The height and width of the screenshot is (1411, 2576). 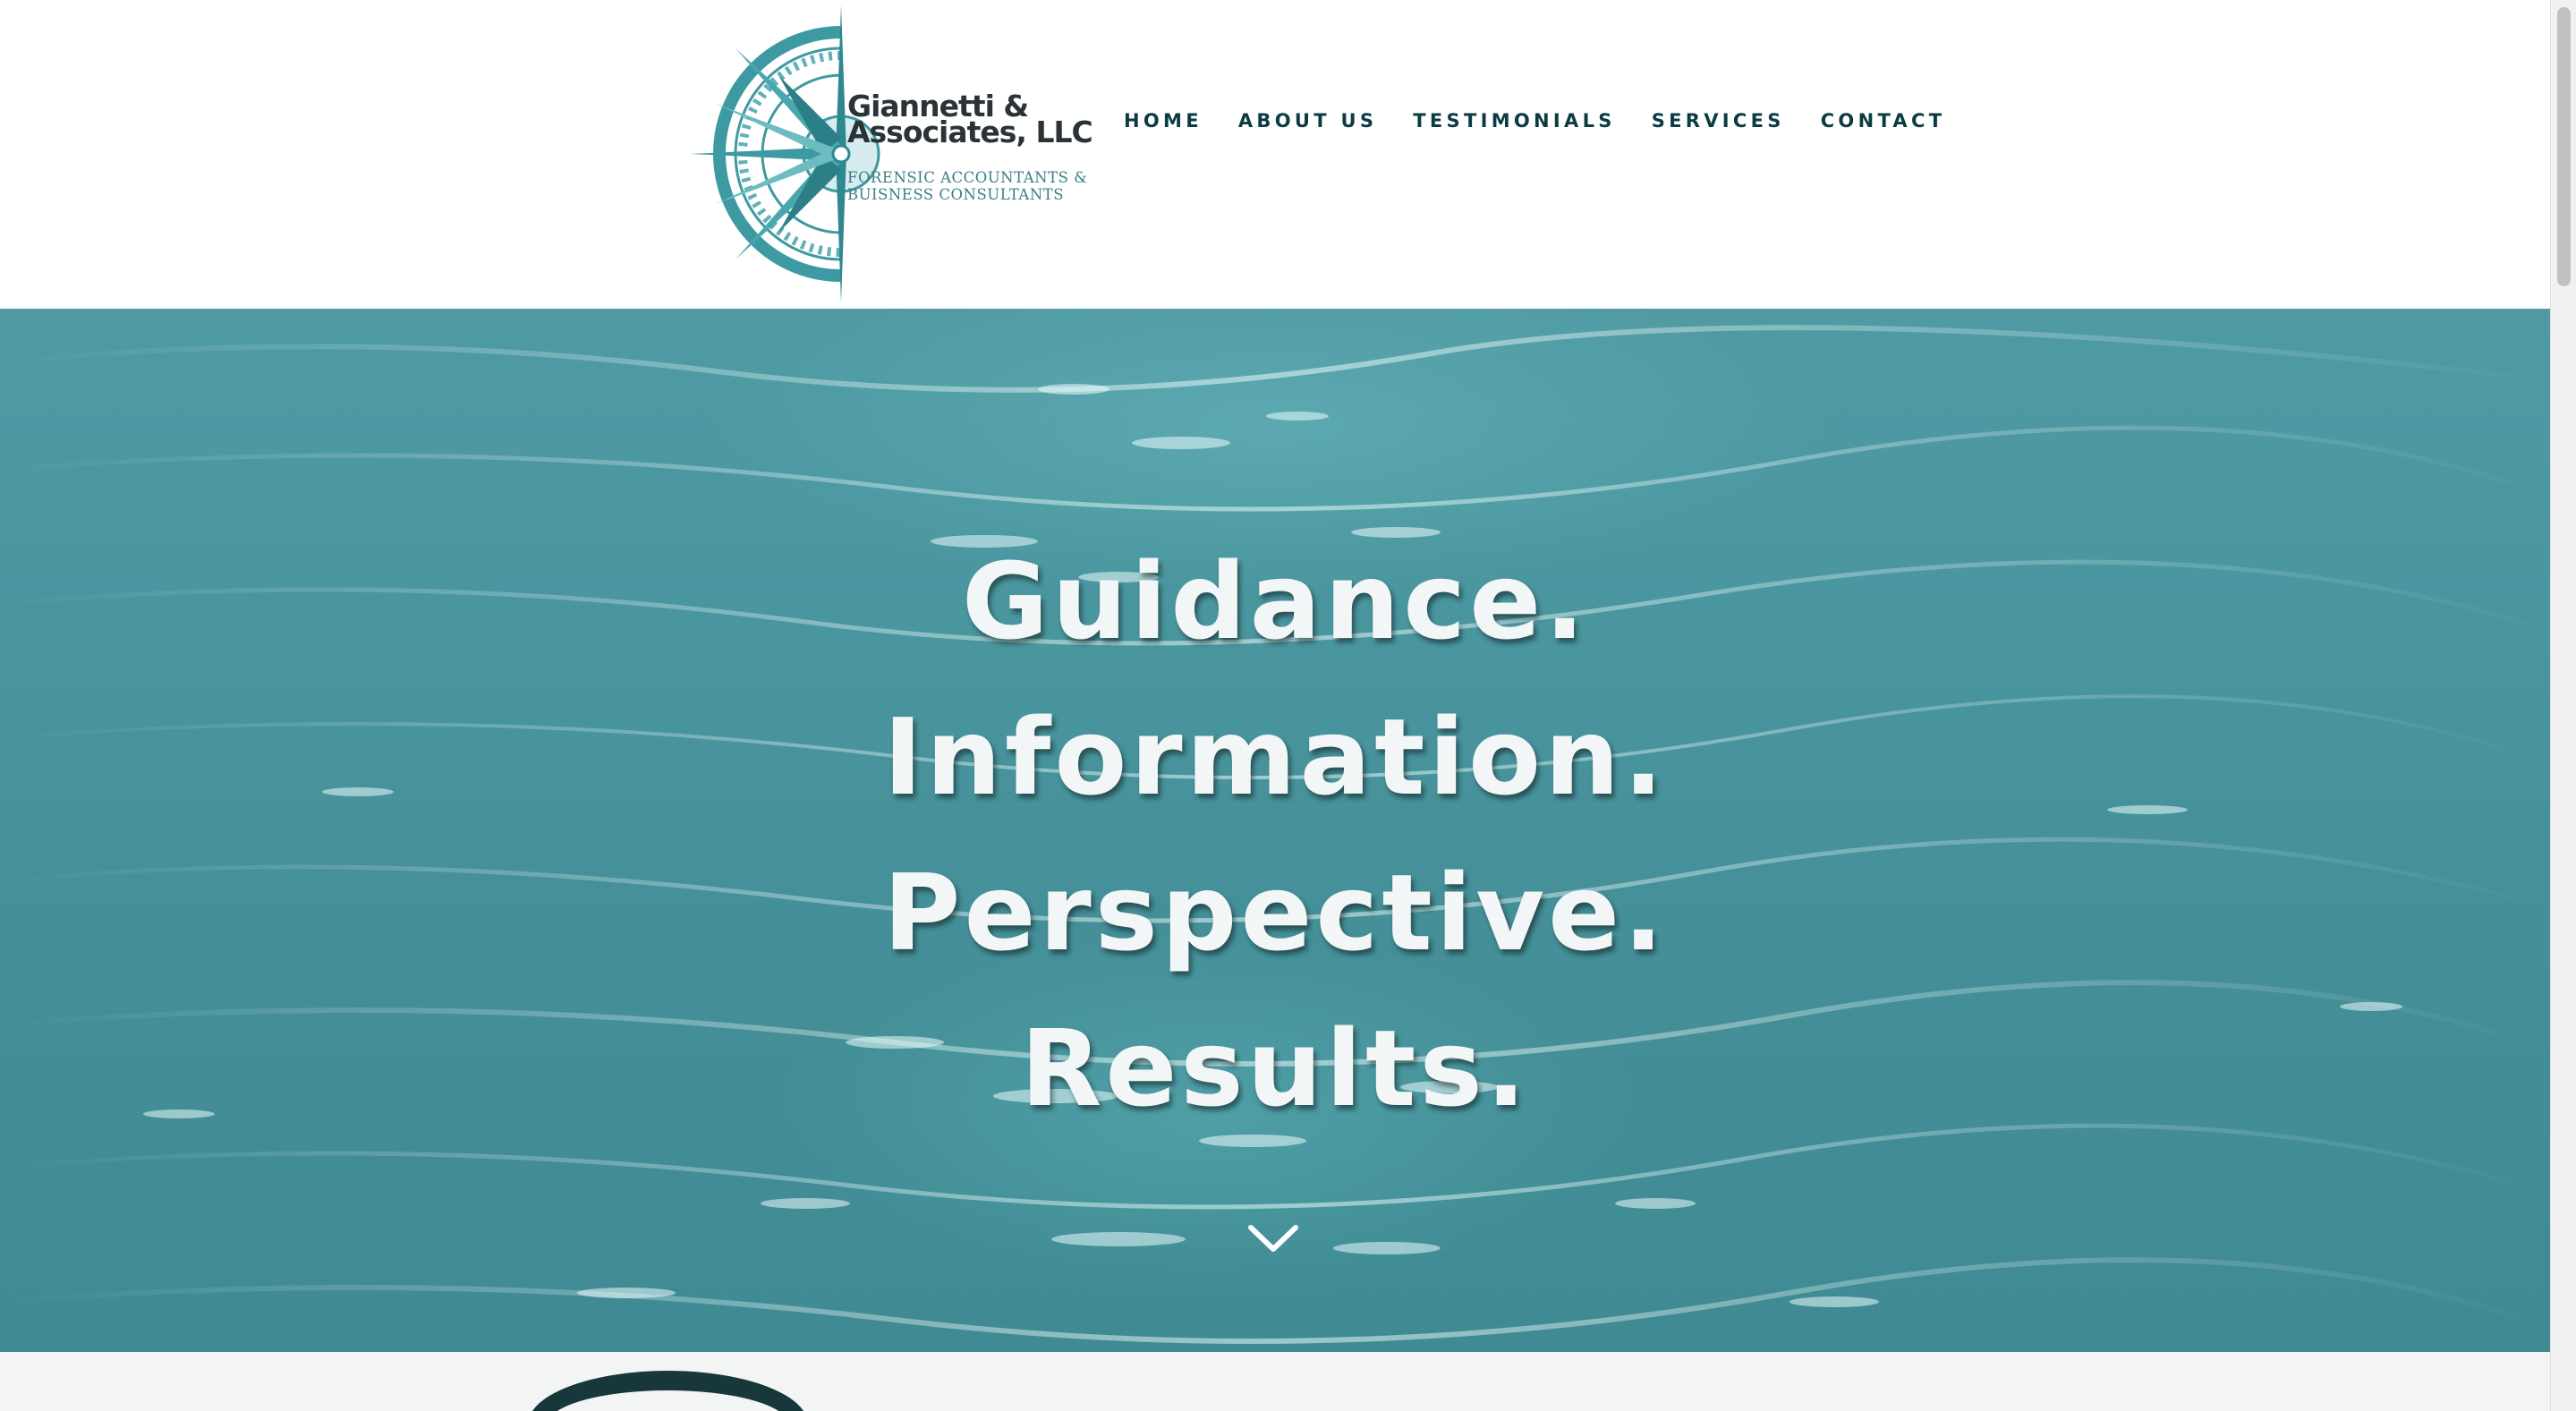 I want to click on headline-line-4: Results., so click(x=1275, y=1068).